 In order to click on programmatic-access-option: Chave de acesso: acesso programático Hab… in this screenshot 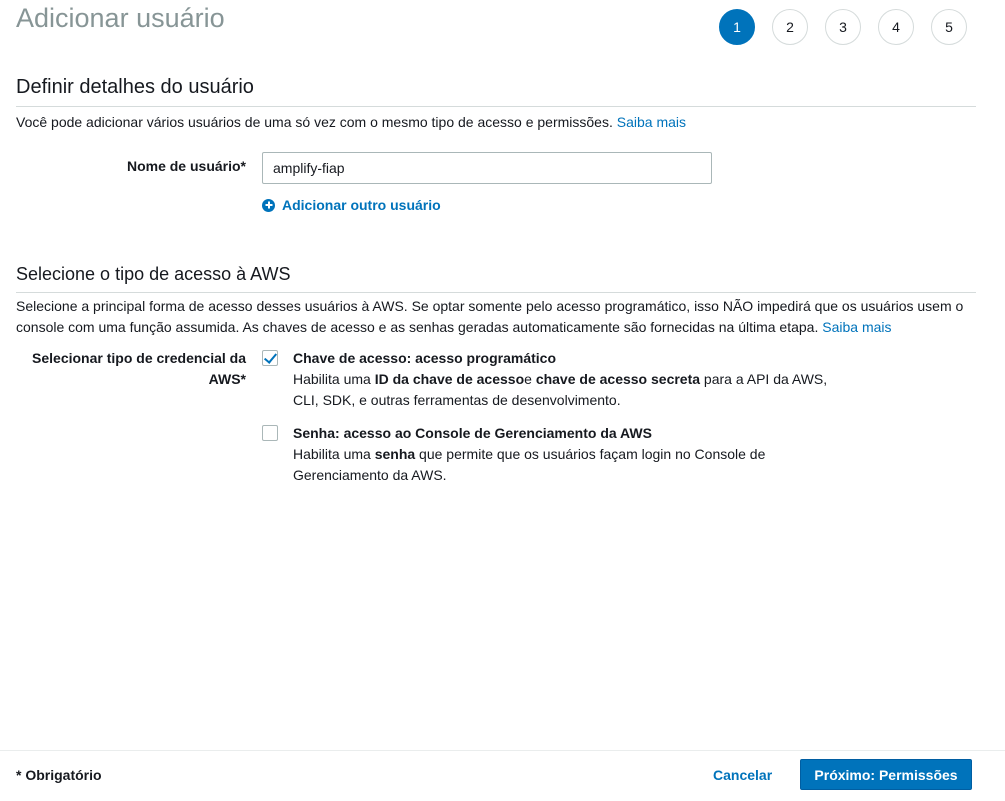, I will do `click(557, 379)`.